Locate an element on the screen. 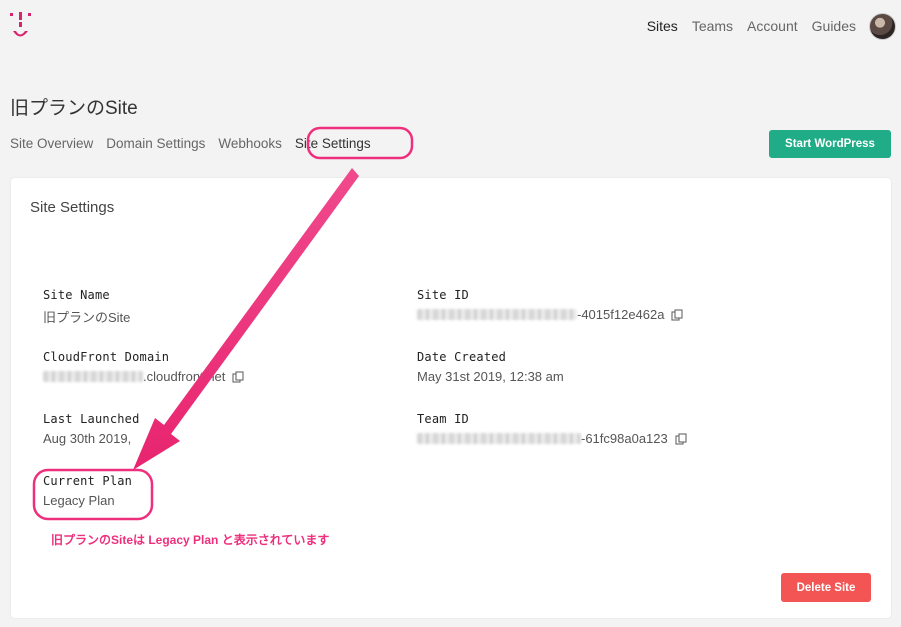  date-created-value: May 31st 2019, 12:38 am is located at coordinates (490, 376).